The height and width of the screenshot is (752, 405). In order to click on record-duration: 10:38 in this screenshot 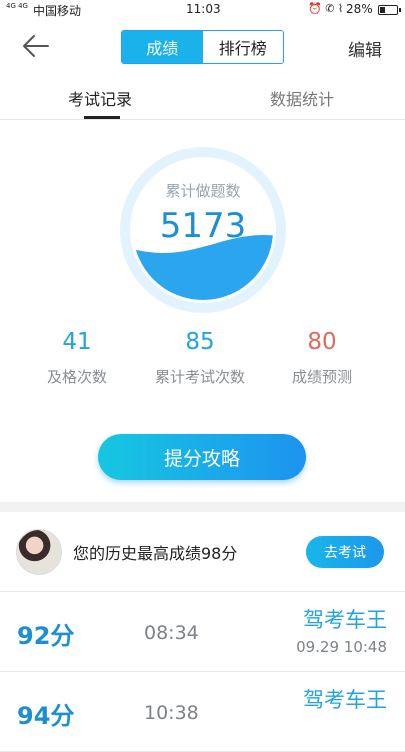, I will do `click(171, 713)`.